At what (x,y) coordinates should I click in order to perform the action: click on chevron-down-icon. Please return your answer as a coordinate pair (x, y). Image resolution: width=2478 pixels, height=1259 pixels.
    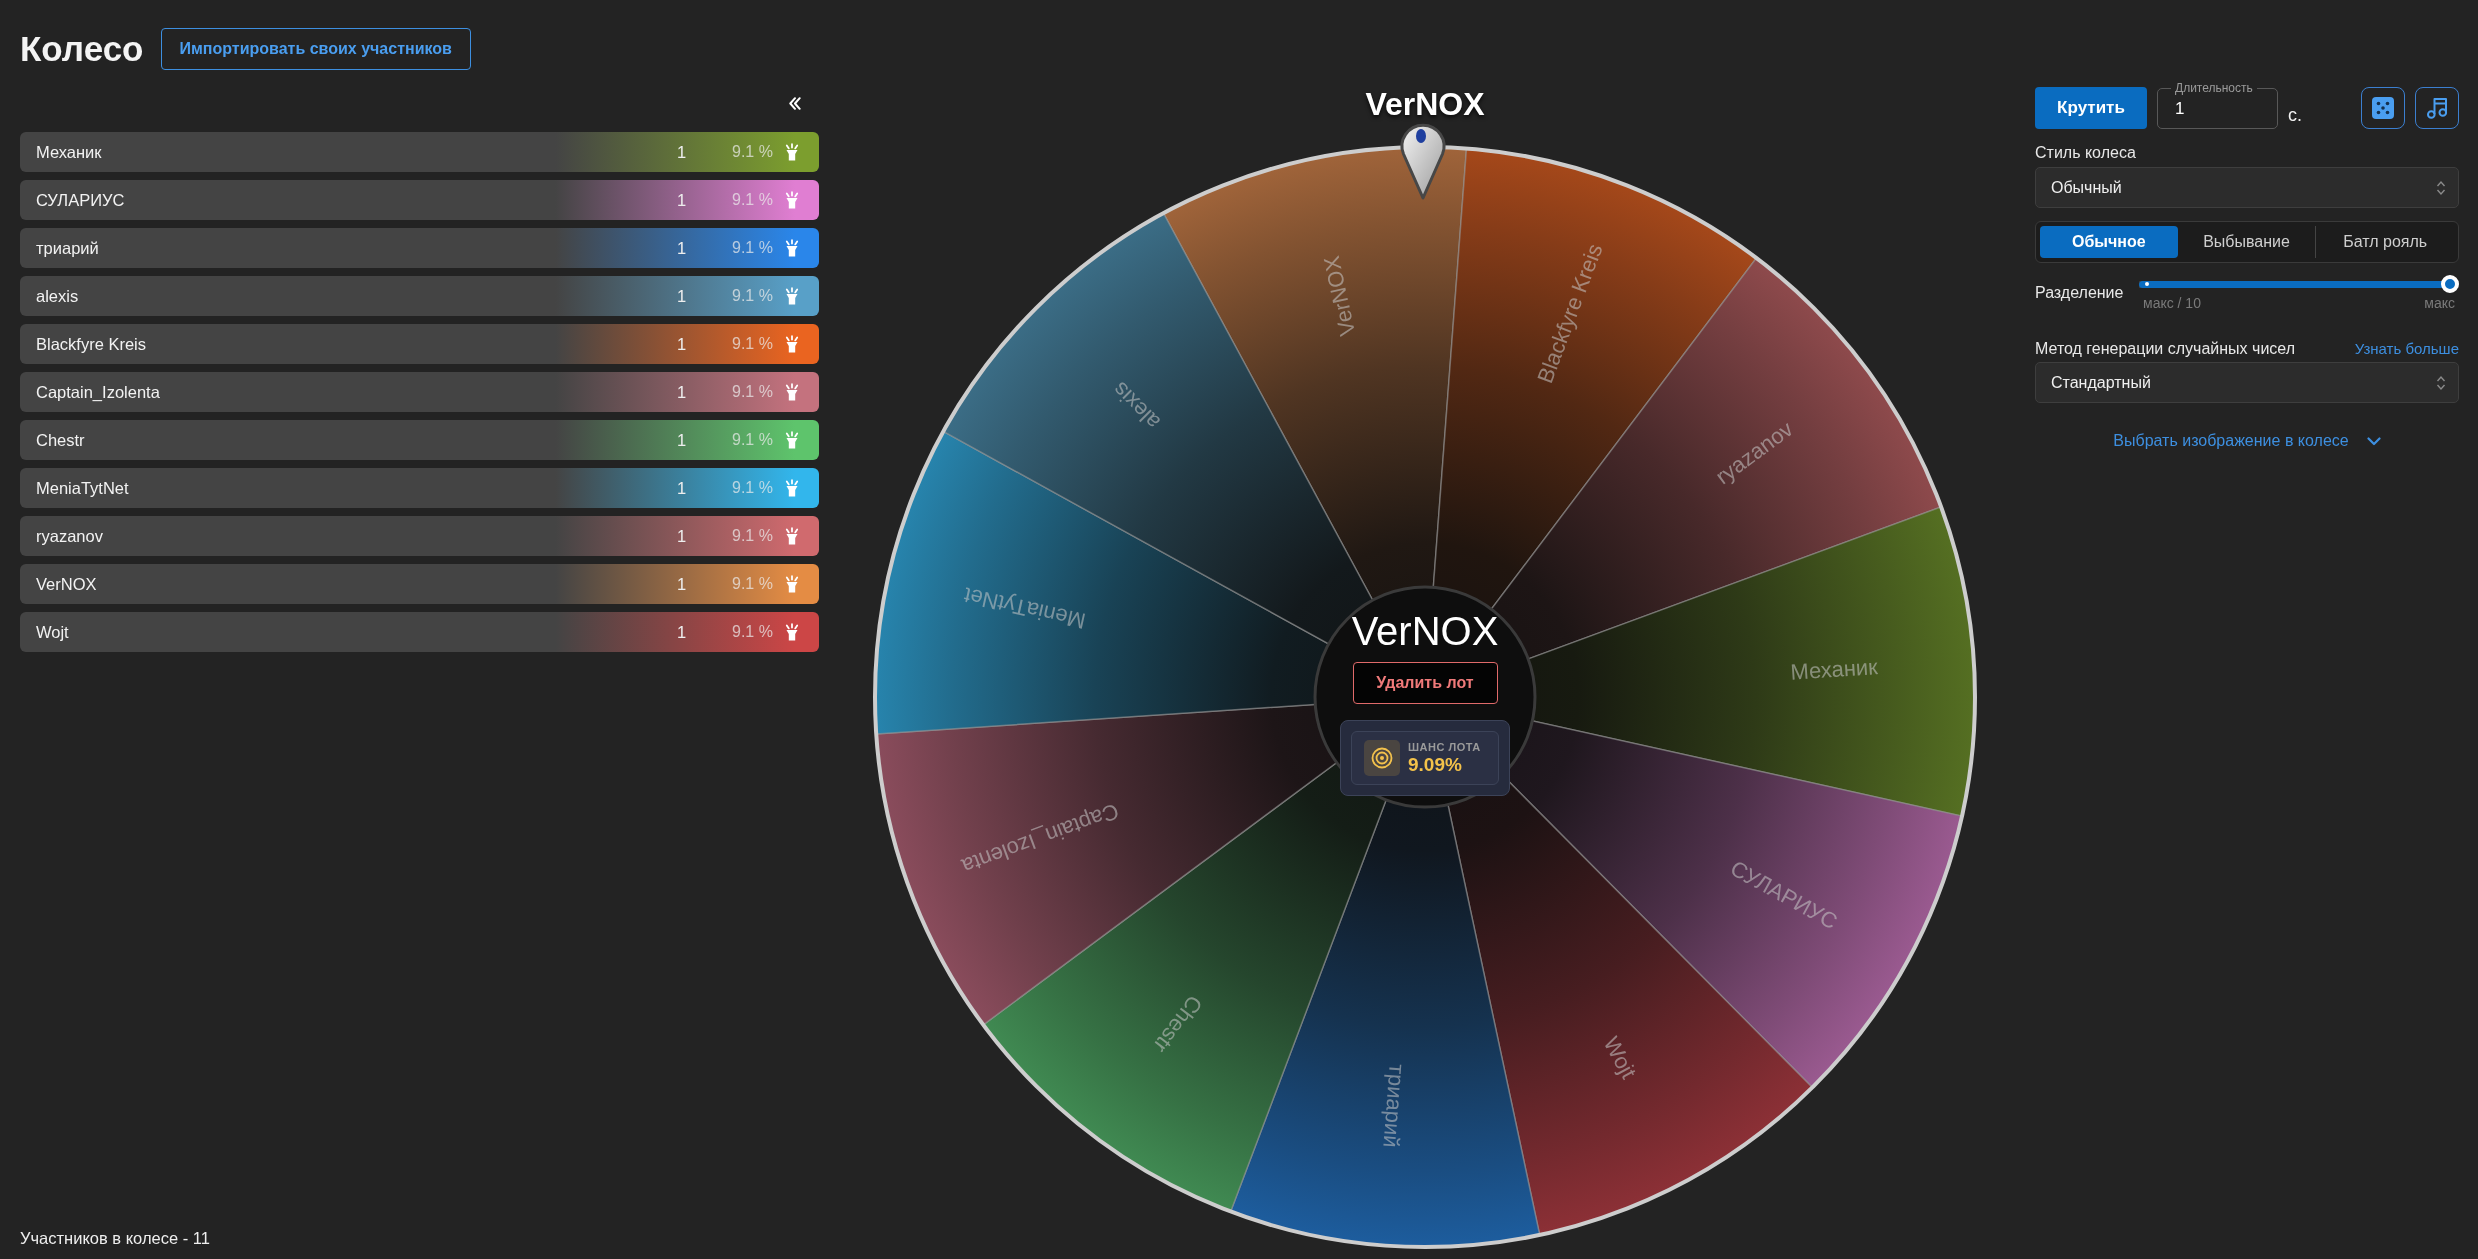
    Looking at the image, I should click on (2373, 441).